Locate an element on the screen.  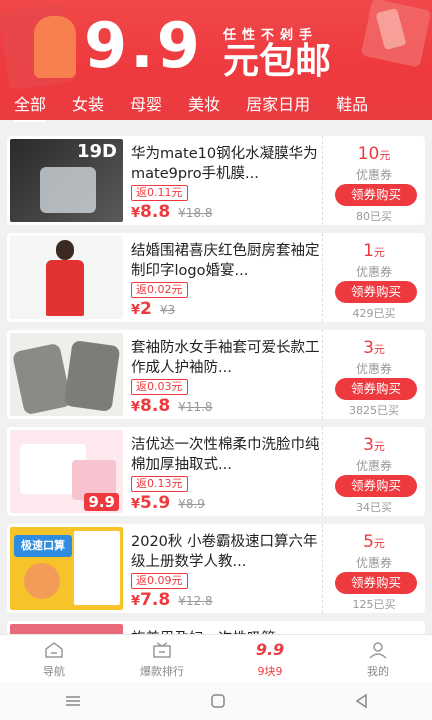
cartoon-image is located at coordinates (42, 581).